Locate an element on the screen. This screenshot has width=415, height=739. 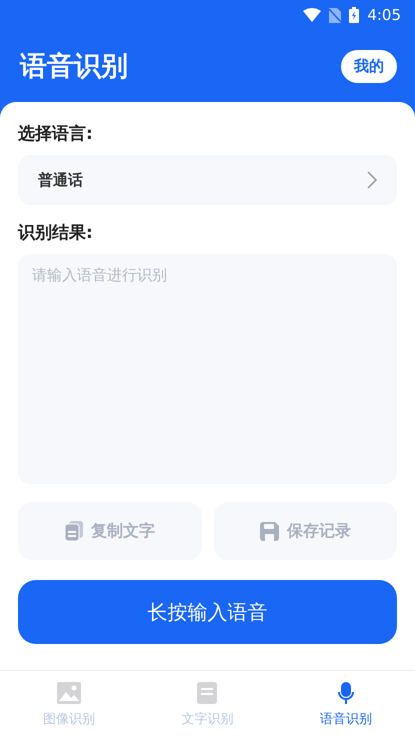
hold-to-record-button: 长按输入语音 is located at coordinates (207, 612).